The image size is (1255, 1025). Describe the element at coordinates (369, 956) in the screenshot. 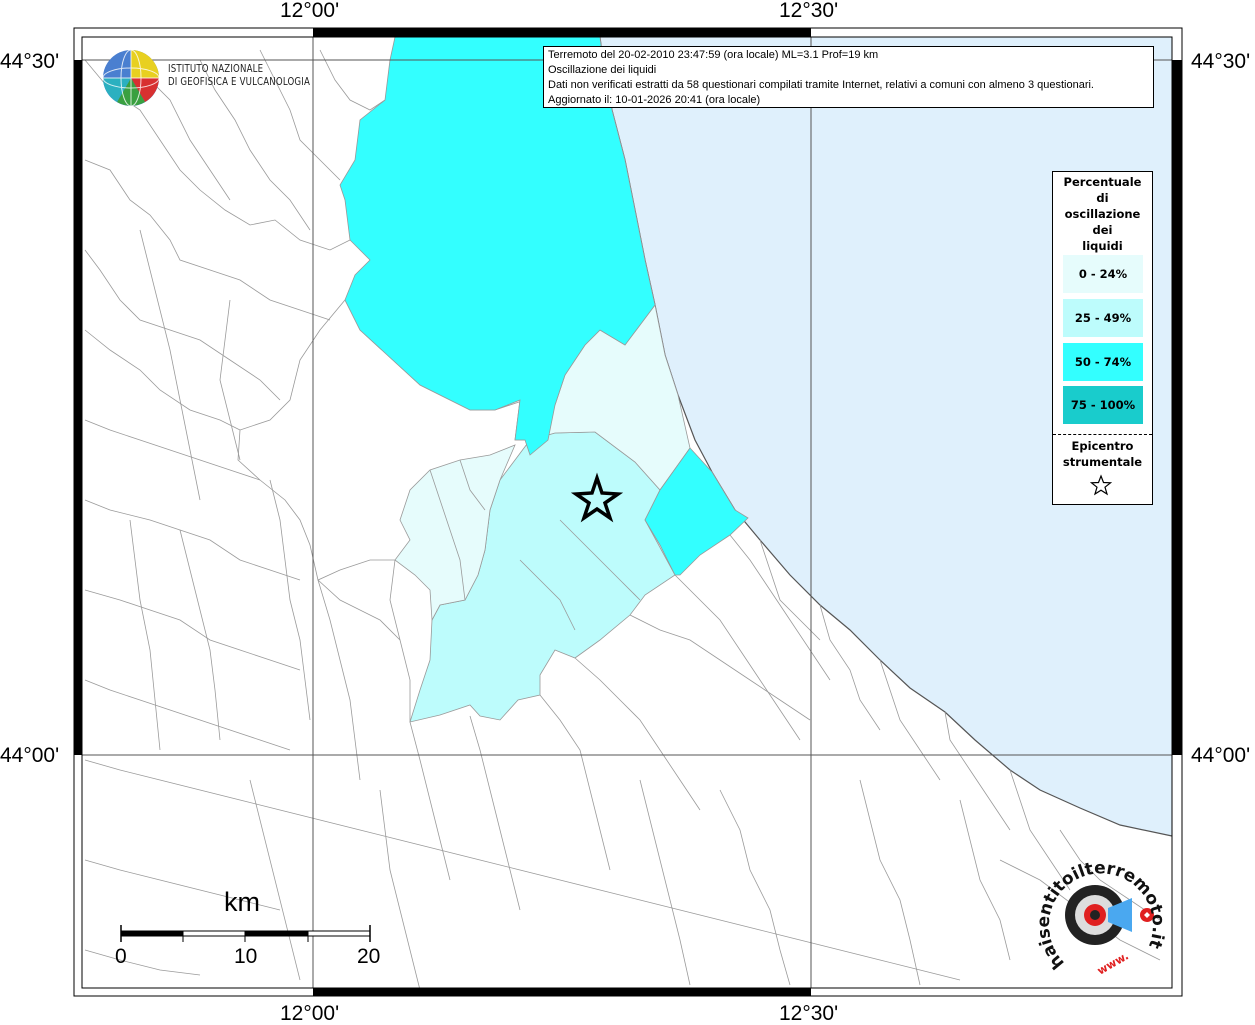

I see `scale-tick-20: 20` at that location.